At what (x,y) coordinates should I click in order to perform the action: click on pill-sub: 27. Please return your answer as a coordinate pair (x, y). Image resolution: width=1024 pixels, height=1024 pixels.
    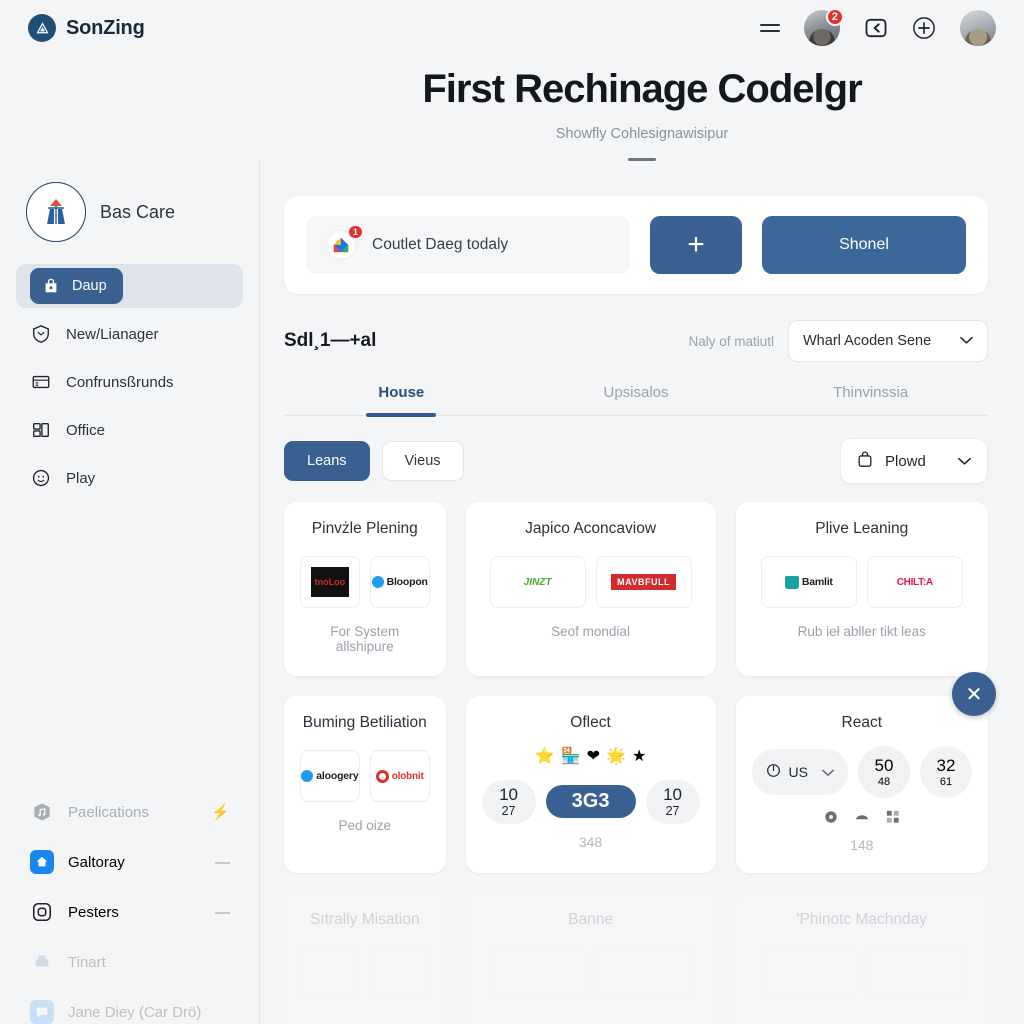
    Looking at the image, I should click on (508, 810).